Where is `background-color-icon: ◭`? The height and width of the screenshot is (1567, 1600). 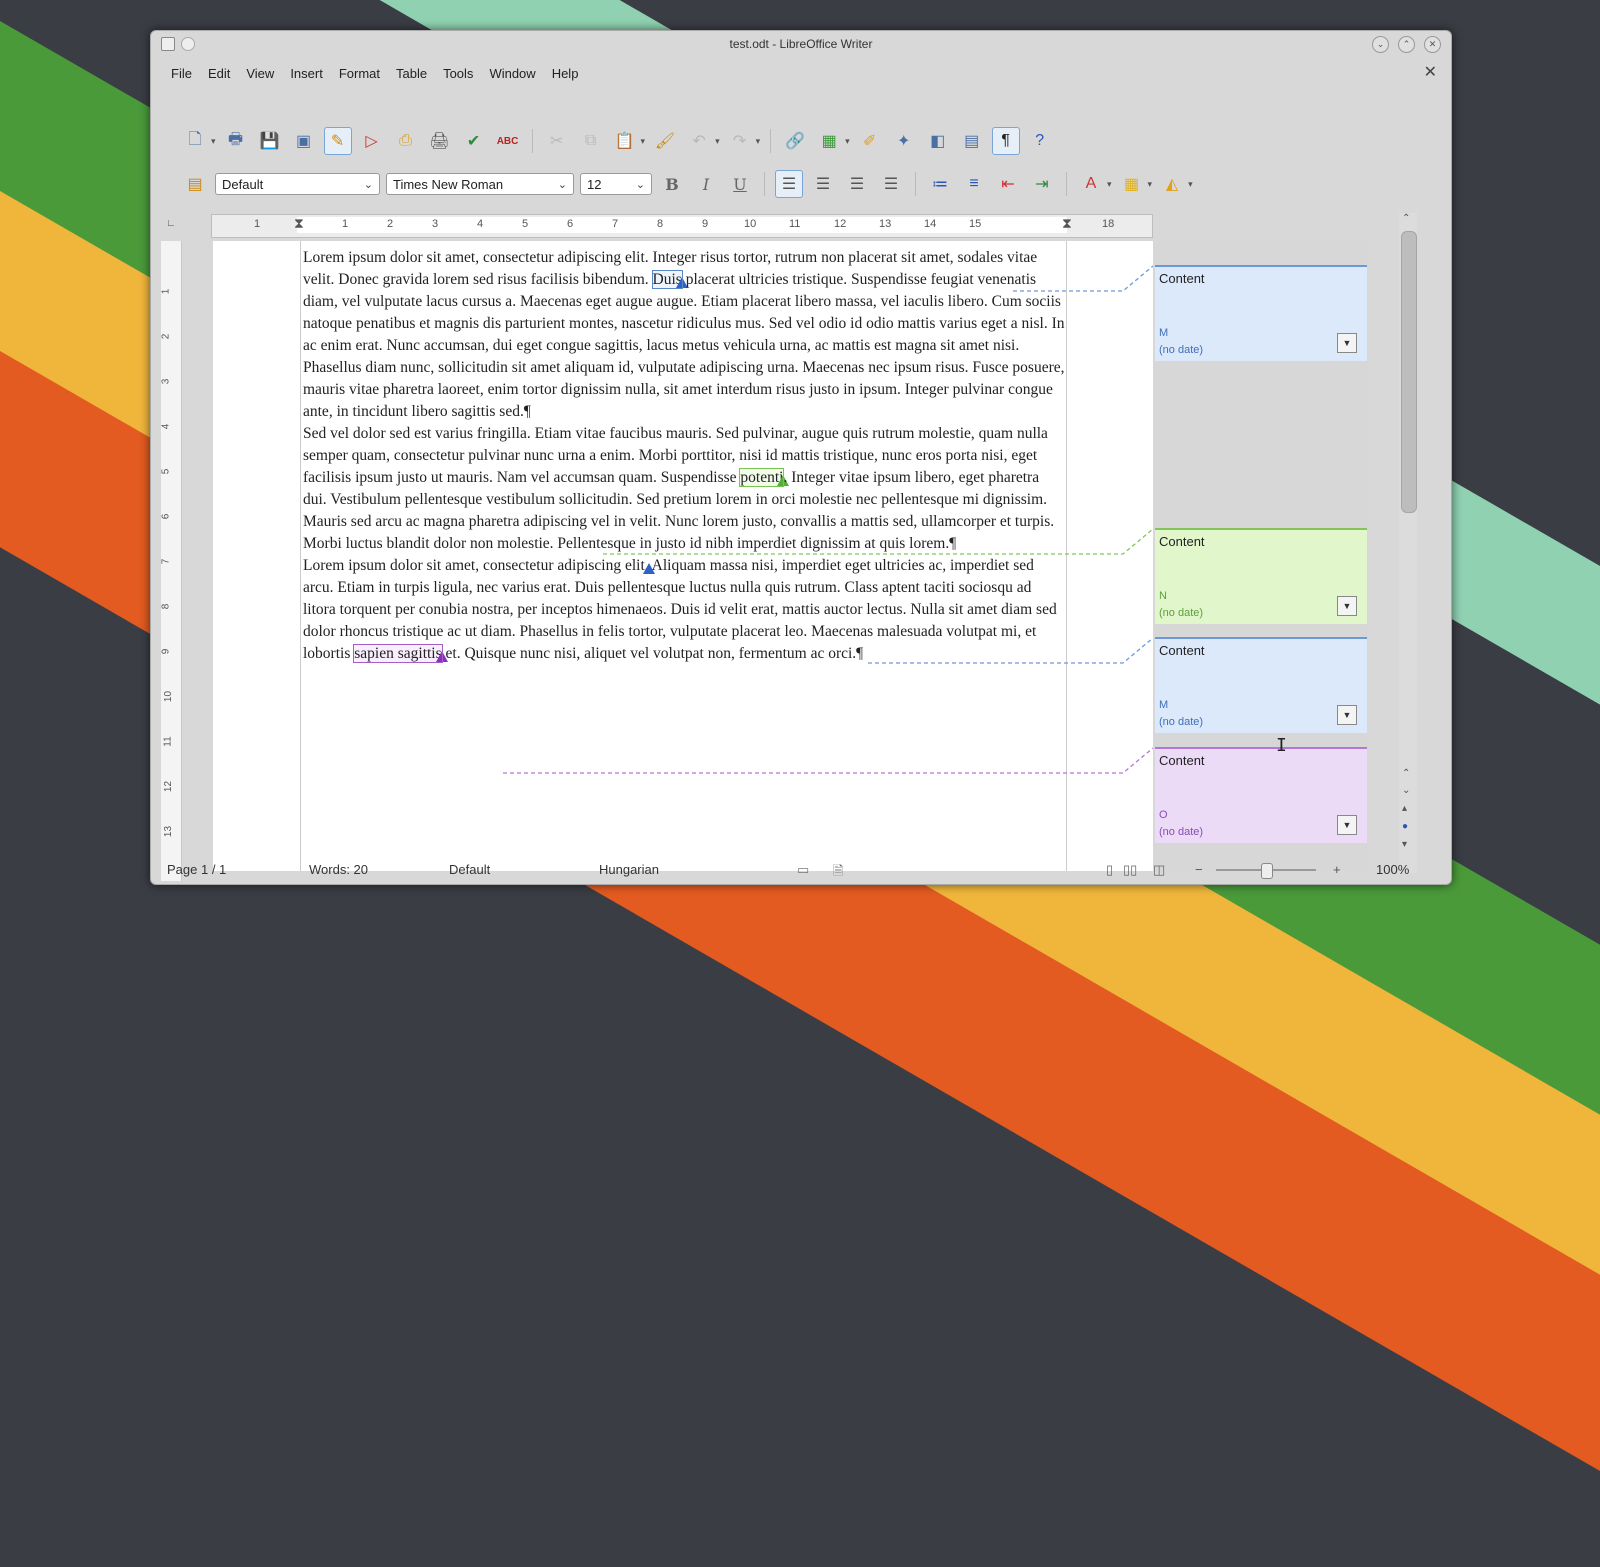
background-color-icon: ◭ is located at coordinates (1172, 184).